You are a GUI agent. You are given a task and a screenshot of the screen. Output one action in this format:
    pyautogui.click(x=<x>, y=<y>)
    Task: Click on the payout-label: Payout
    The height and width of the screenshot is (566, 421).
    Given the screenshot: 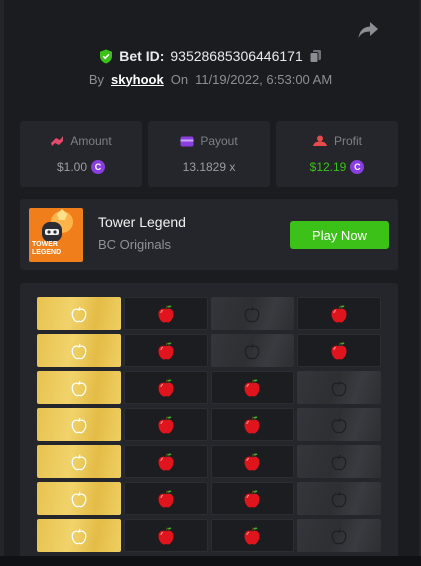 What is the action you would take?
    pyautogui.click(x=219, y=141)
    